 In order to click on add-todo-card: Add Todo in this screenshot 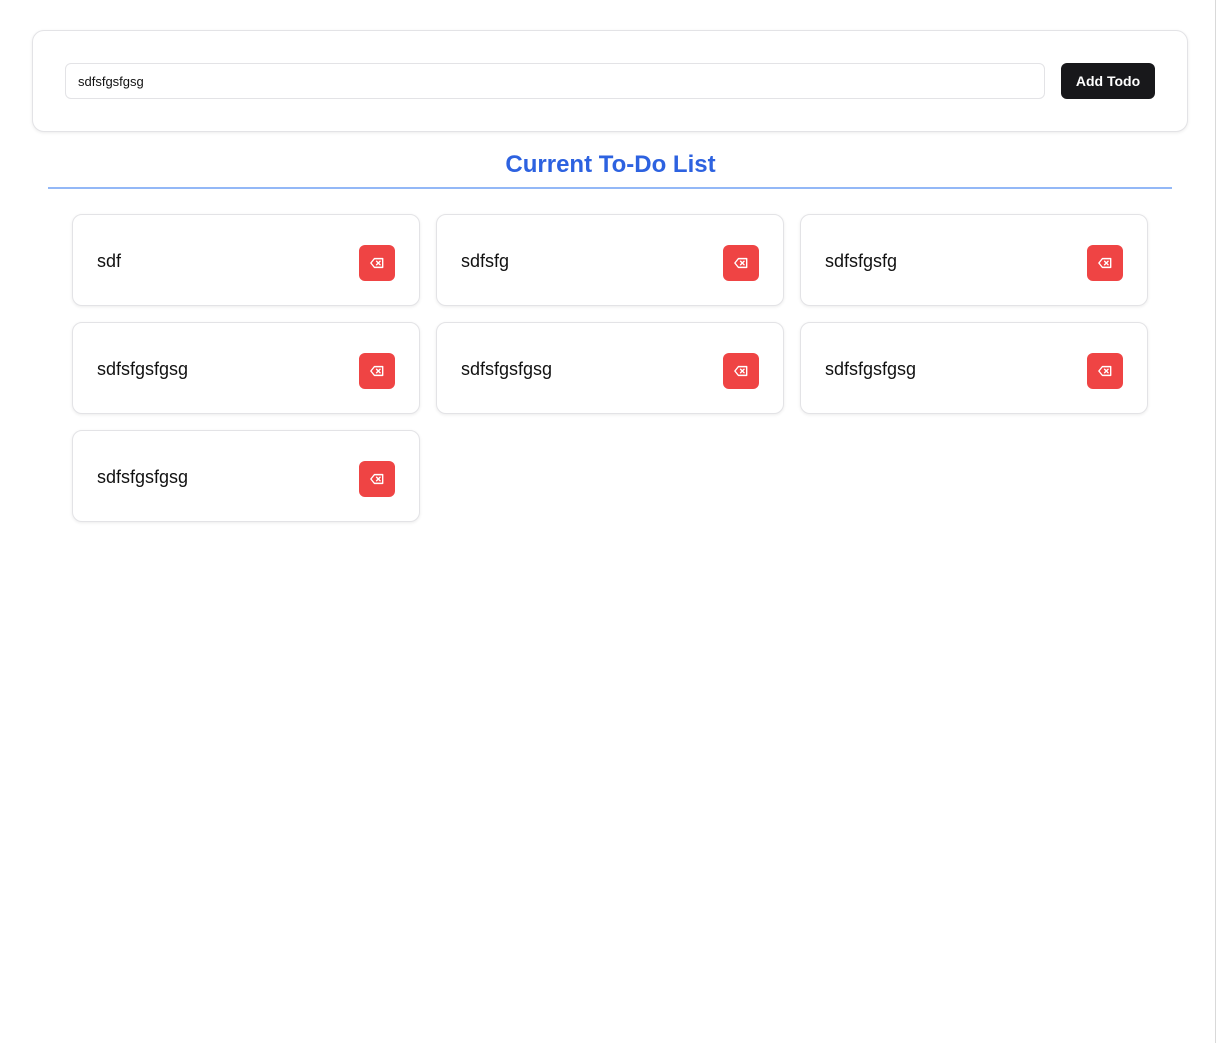, I will do `click(610, 81)`.